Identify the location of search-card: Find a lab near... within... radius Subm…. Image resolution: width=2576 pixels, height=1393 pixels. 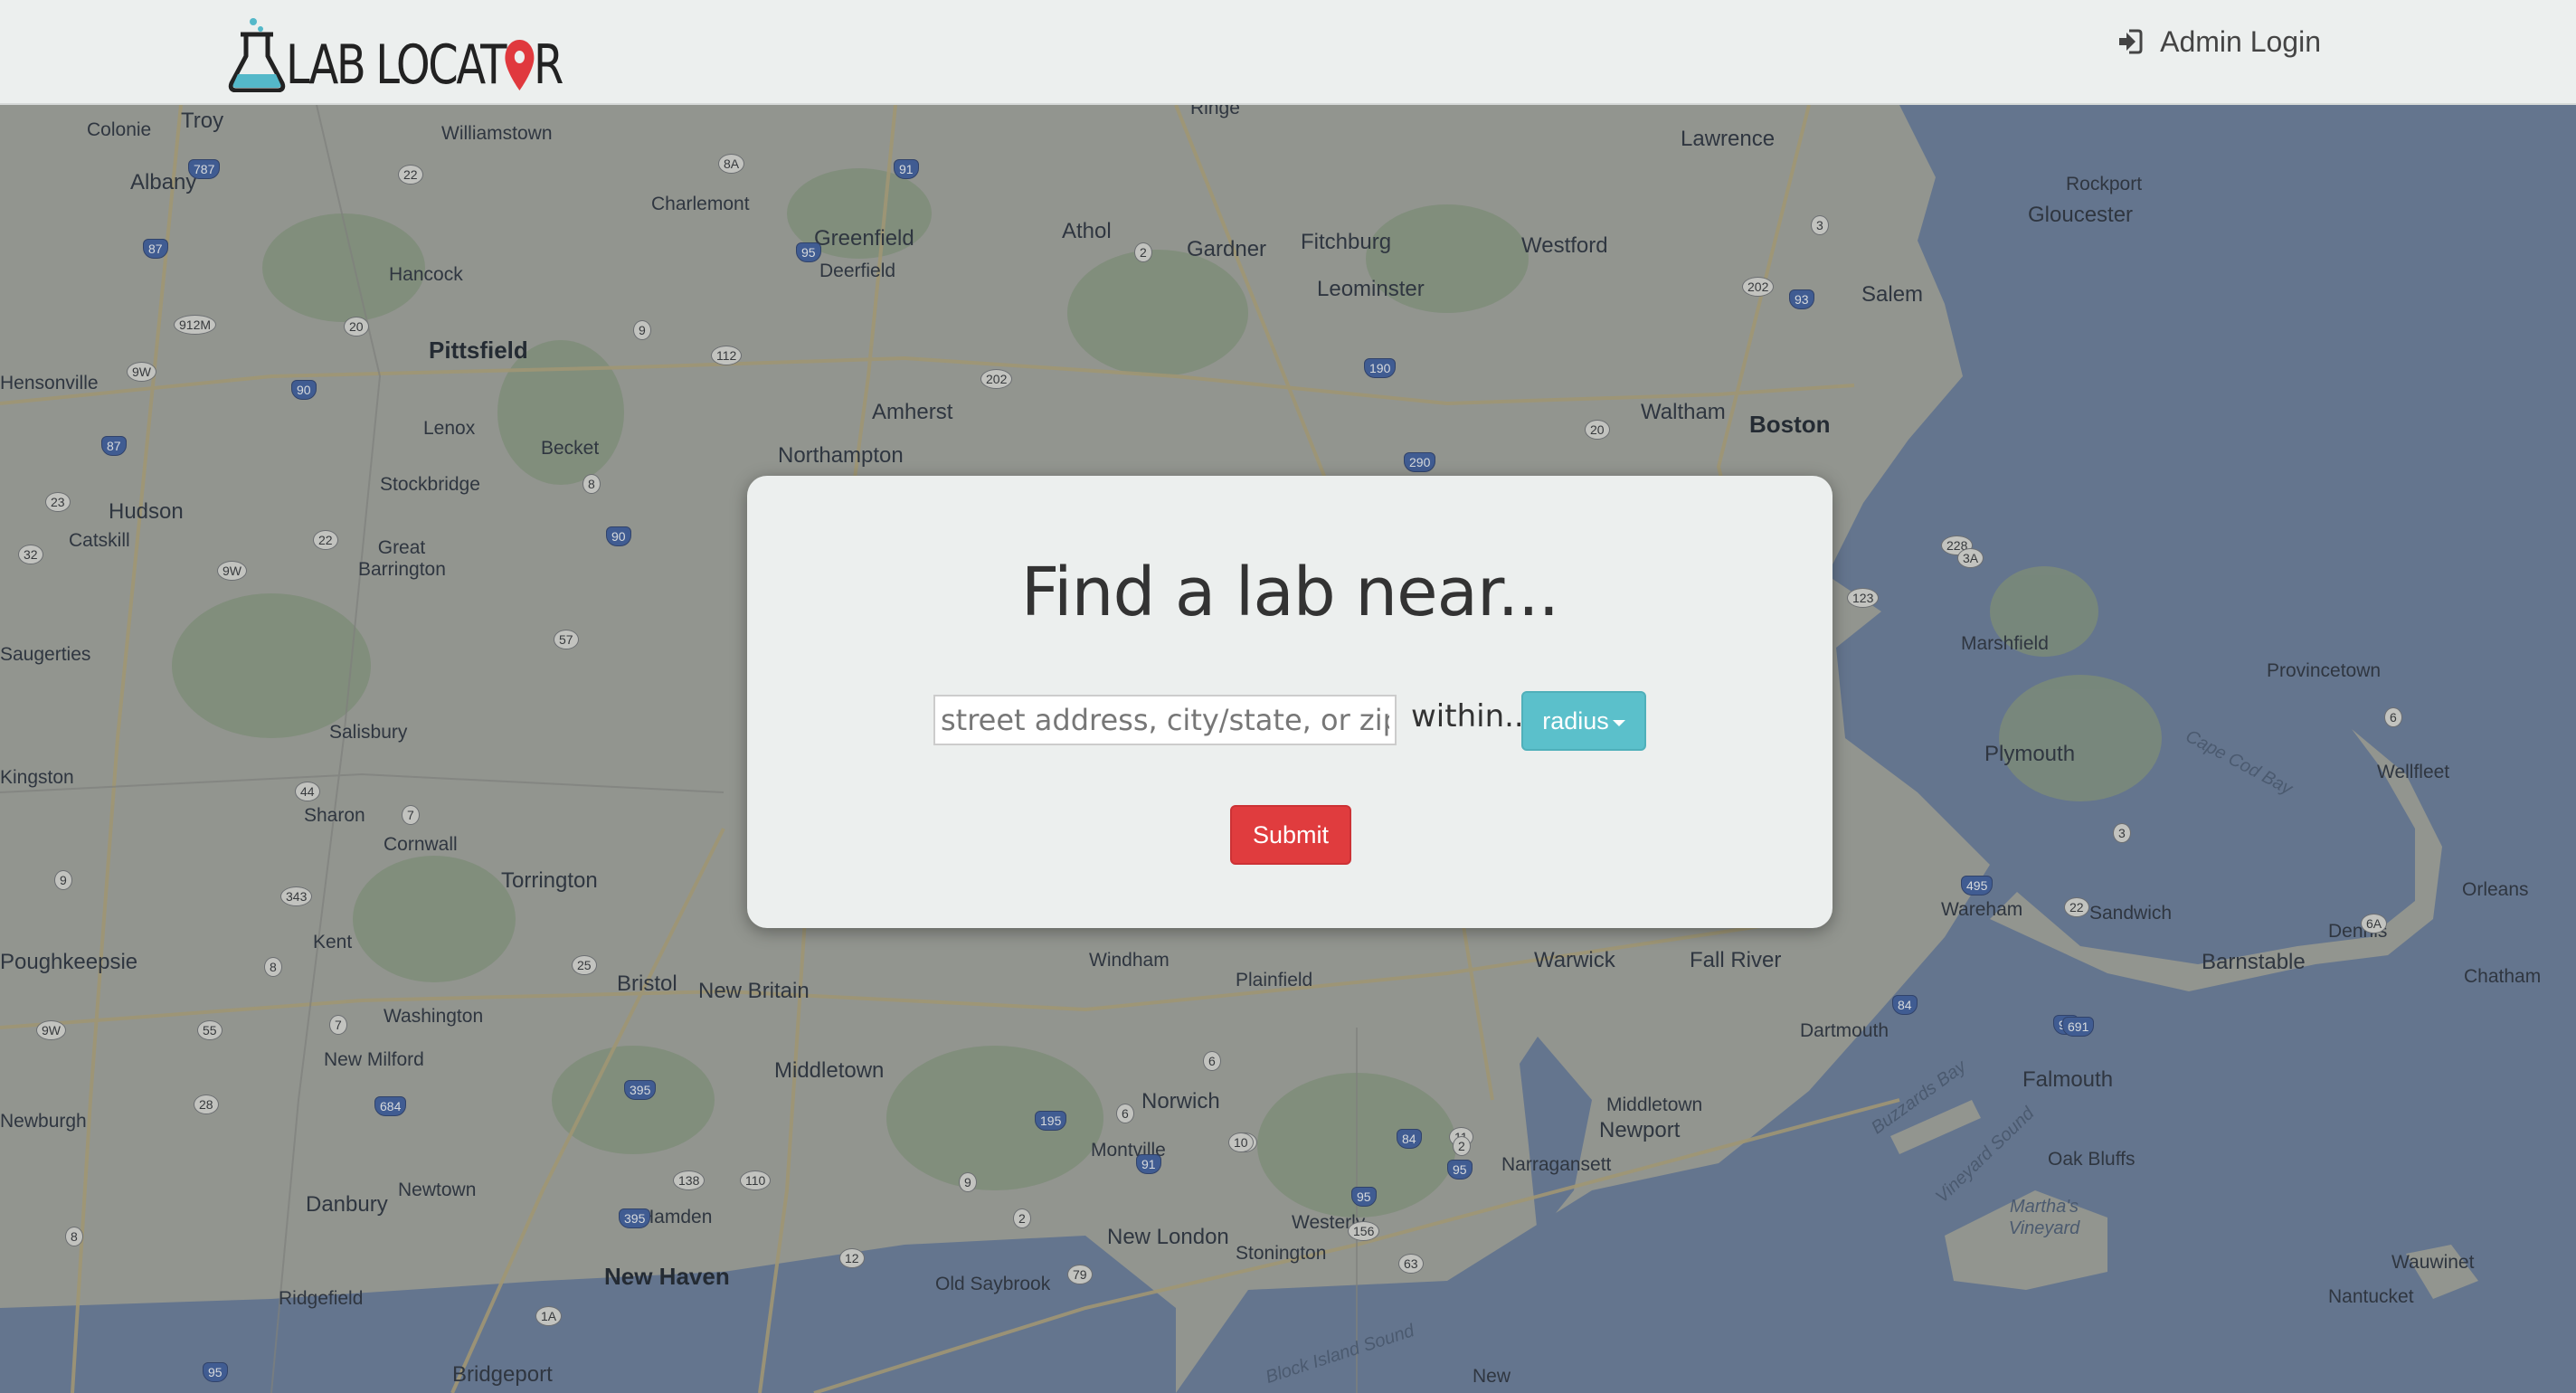
(1290, 702).